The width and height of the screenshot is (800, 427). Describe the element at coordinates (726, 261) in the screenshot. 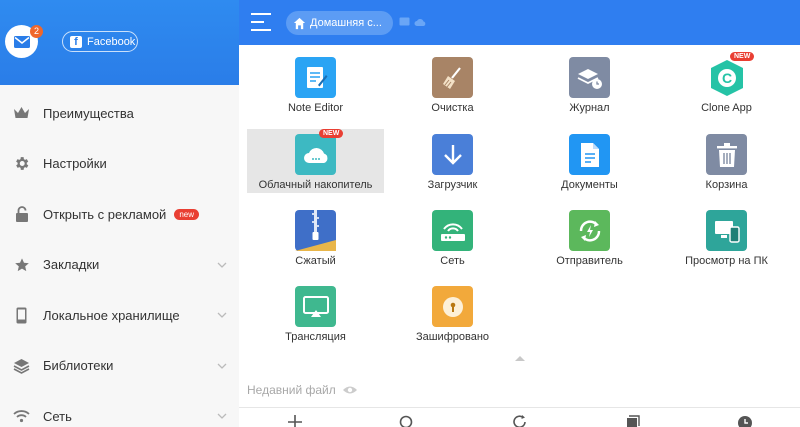

I see `tile-label: Просмотр на ПК` at that location.